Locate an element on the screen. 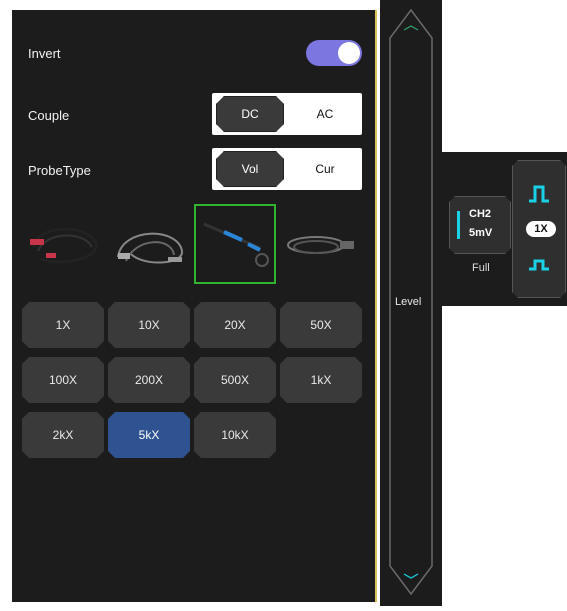 The height and width of the screenshot is (611, 567). multiplier-5kx-button: 5kX is located at coordinates (149, 435).